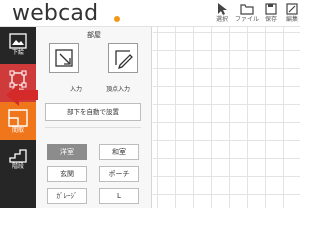 The width and height of the screenshot is (320, 240). What do you see at coordinates (18, 41) in the screenshot?
I see `underlay-image-icon` at bounding box center [18, 41].